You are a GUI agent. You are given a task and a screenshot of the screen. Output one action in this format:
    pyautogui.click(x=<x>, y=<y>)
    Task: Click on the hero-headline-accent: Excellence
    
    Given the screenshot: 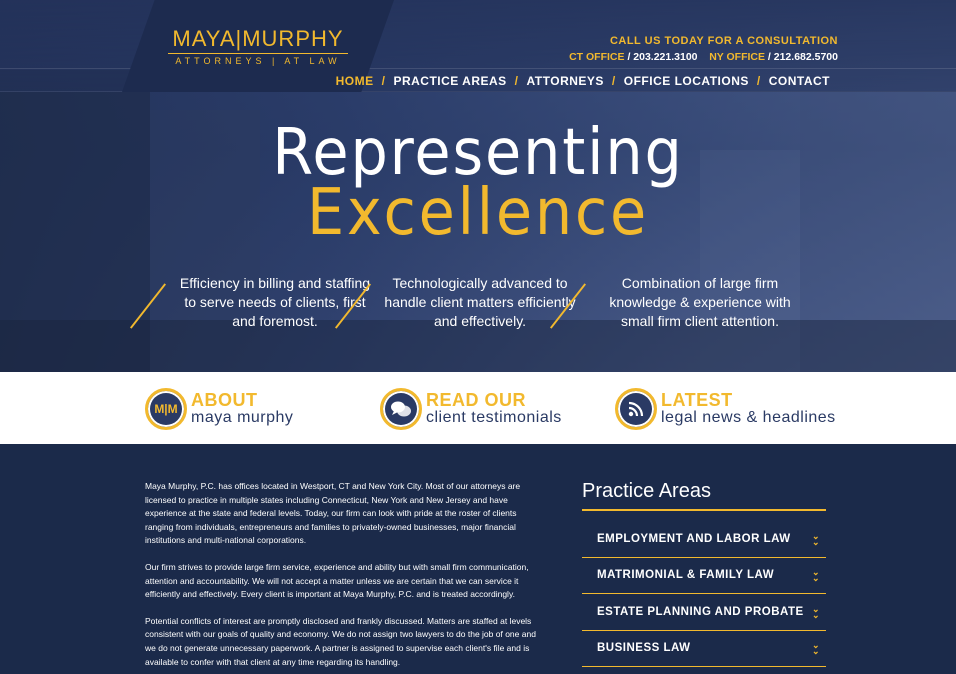 What is the action you would take?
    pyautogui.click(x=478, y=213)
    